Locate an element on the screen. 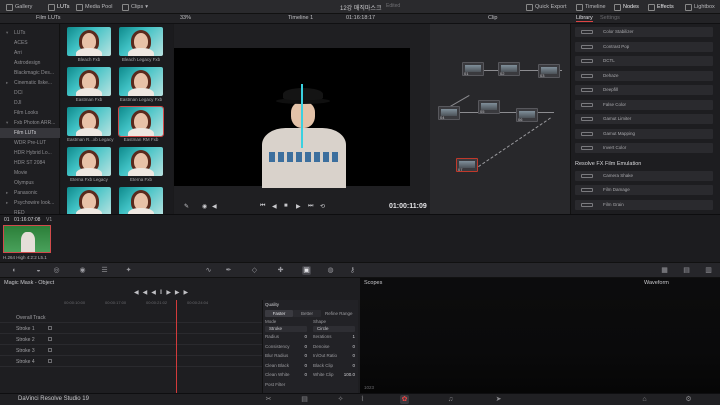 The width and height of the screenshot is (720, 405). gallery-button: Gallery is located at coordinates (19, 7).